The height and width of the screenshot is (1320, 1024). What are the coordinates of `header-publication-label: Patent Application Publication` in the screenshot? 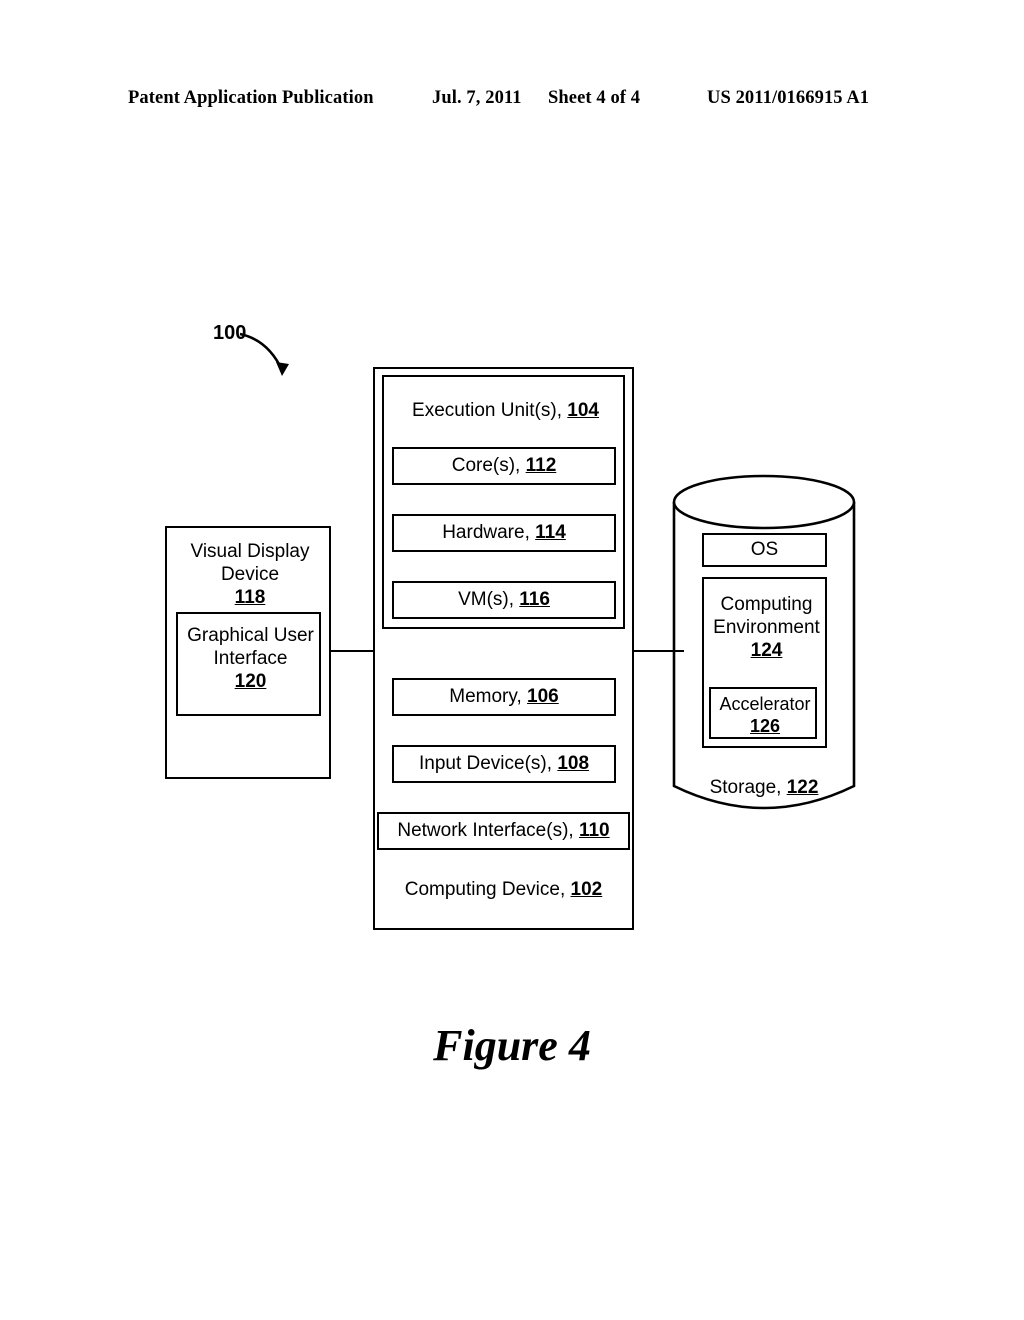 It's located at (251, 98).